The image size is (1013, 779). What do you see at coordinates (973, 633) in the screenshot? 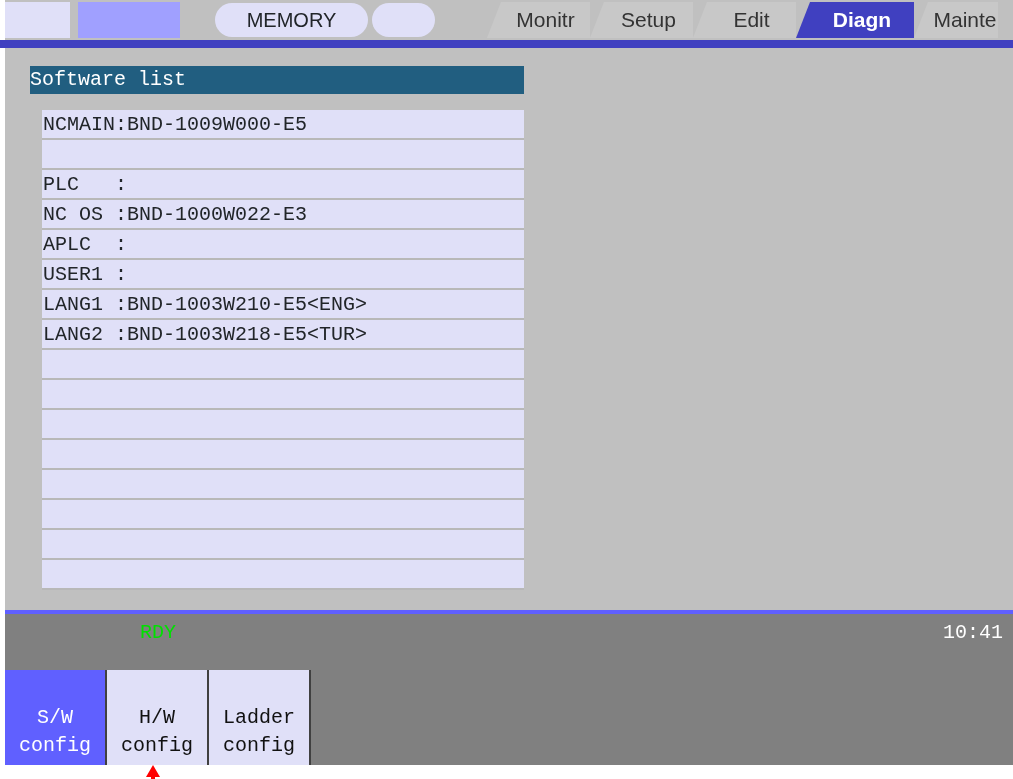
I see `clock-text: 10:41` at bounding box center [973, 633].